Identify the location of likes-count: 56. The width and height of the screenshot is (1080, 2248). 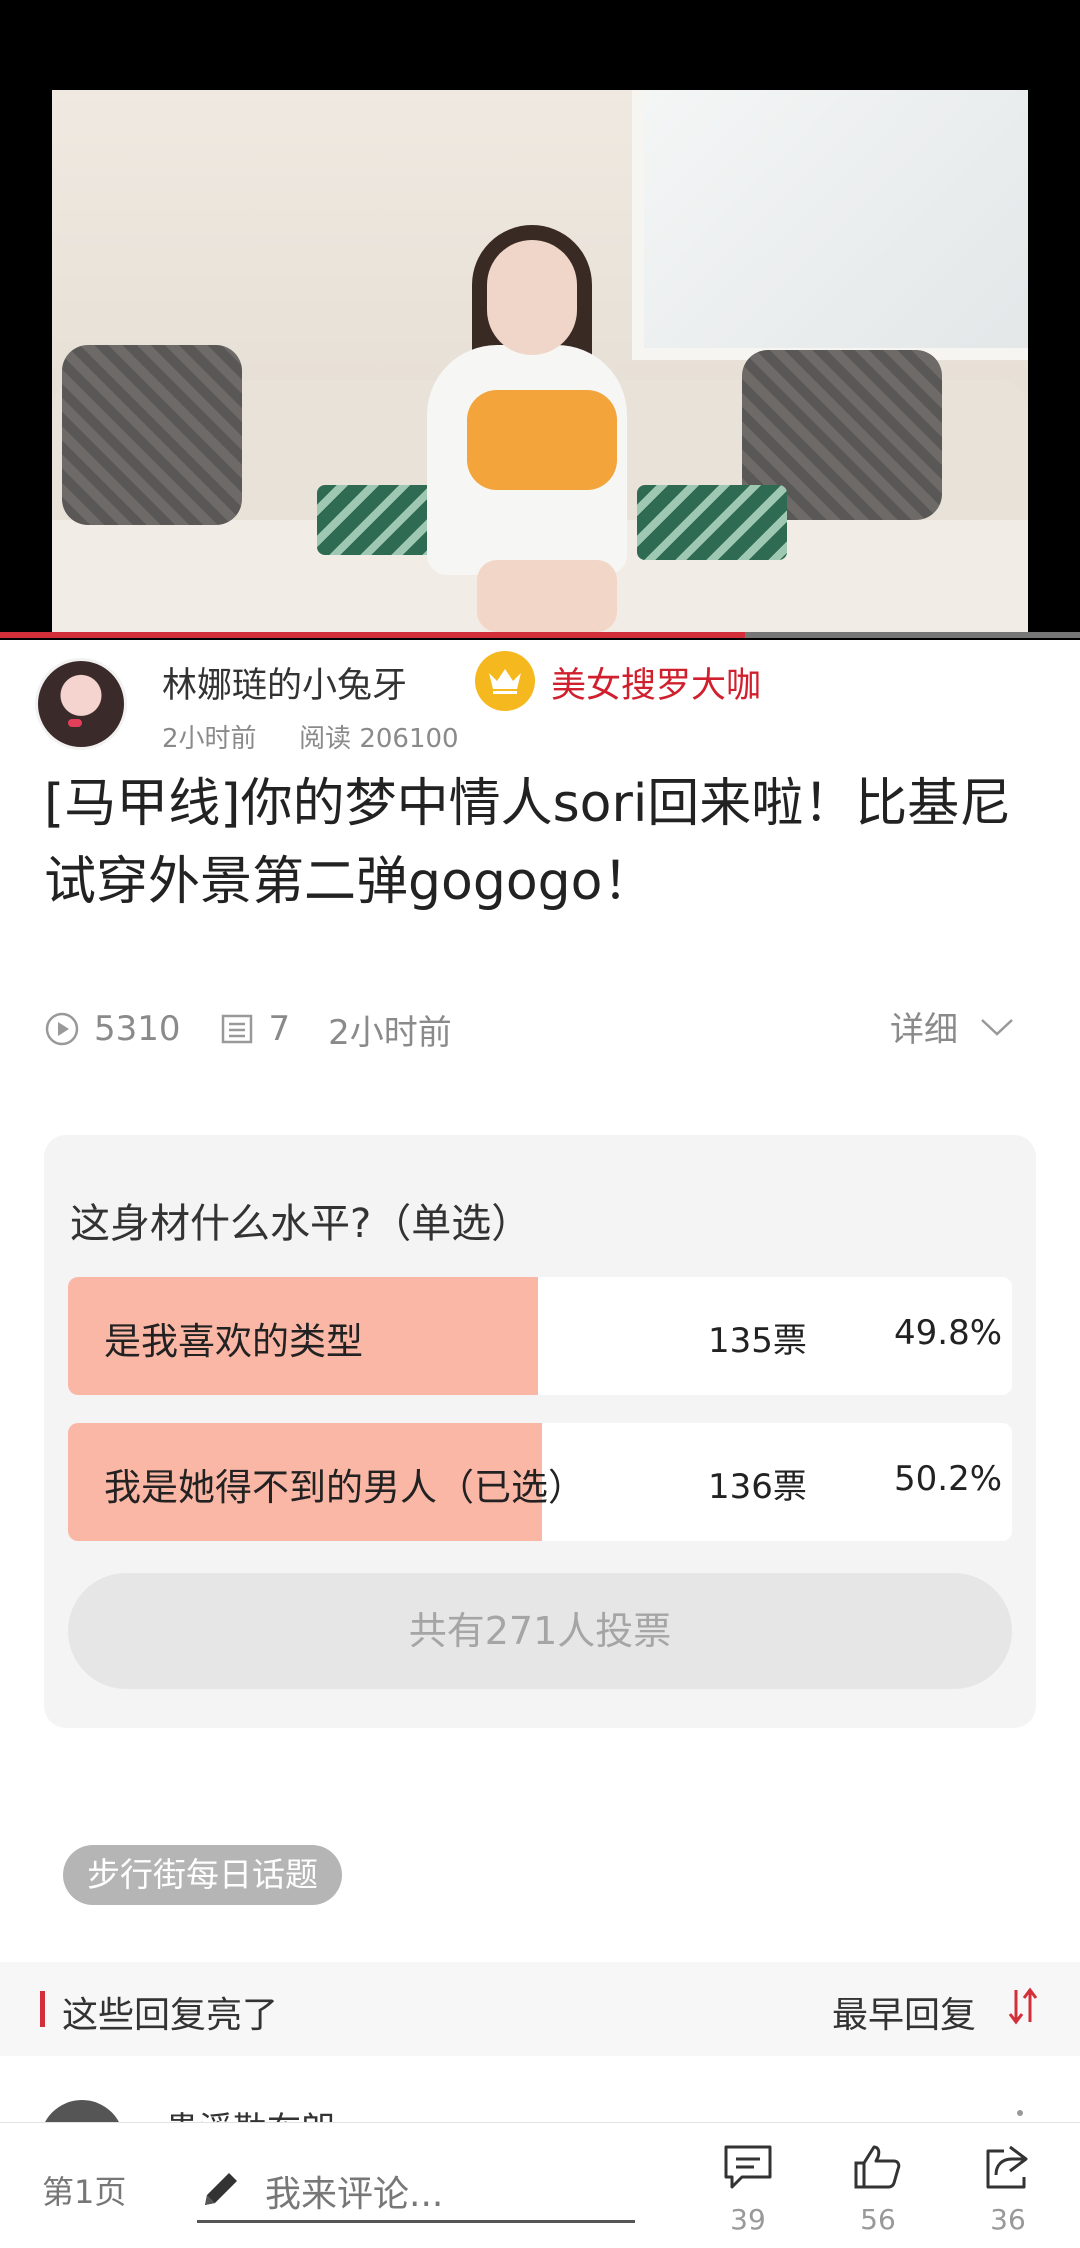
(878, 2219).